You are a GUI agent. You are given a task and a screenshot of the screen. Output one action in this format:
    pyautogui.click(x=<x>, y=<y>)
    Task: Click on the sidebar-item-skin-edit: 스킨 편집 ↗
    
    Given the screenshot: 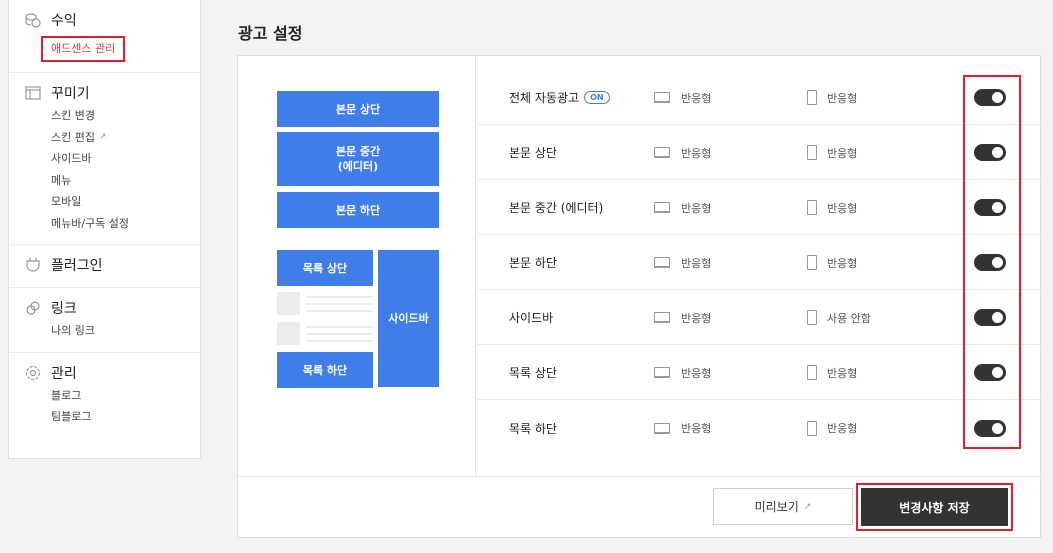 What is the action you would take?
    pyautogui.click(x=104, y=138)
    